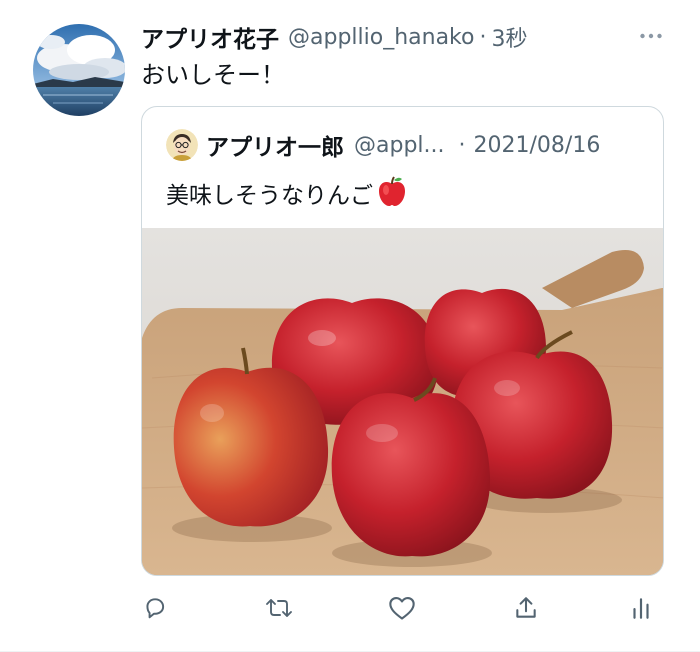 This screenshot has height=652, width=700. I want to click on more-options-button, so click(651, 36).